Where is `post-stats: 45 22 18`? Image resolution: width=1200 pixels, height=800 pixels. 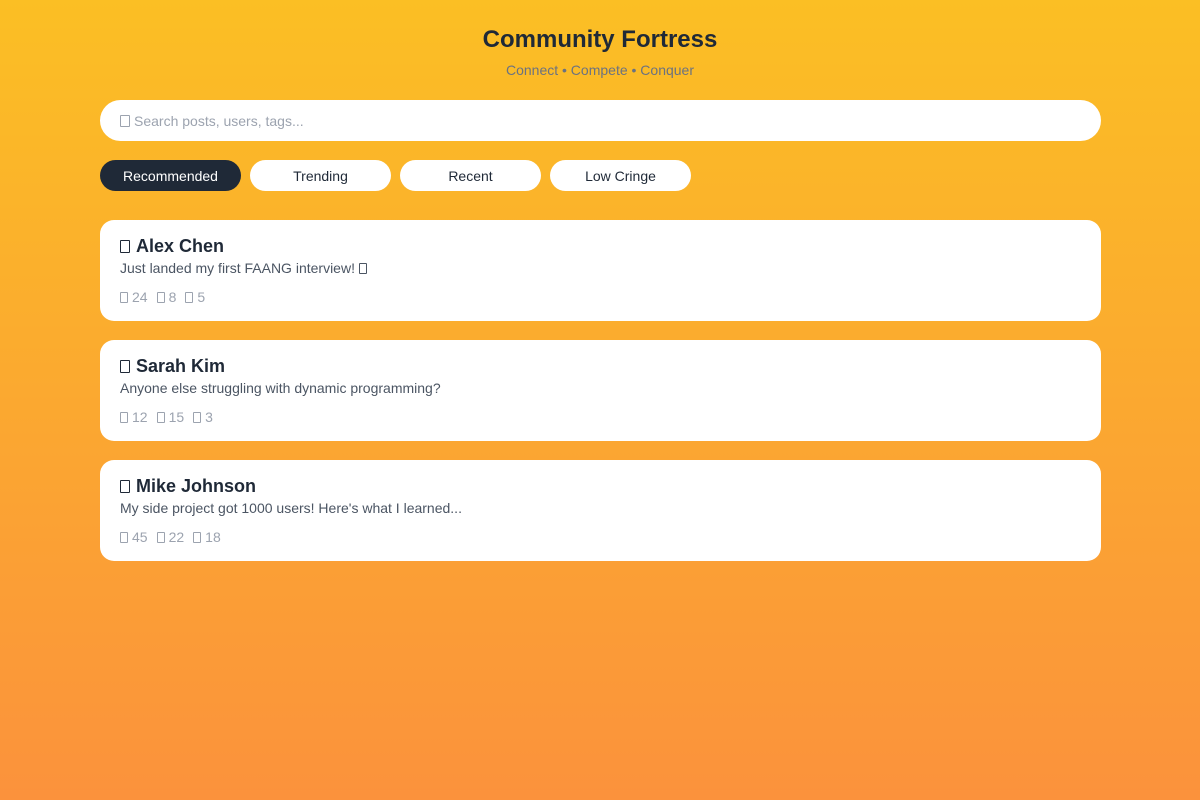
post-stats: 45 22 18 is located at coordinates (600, 537).